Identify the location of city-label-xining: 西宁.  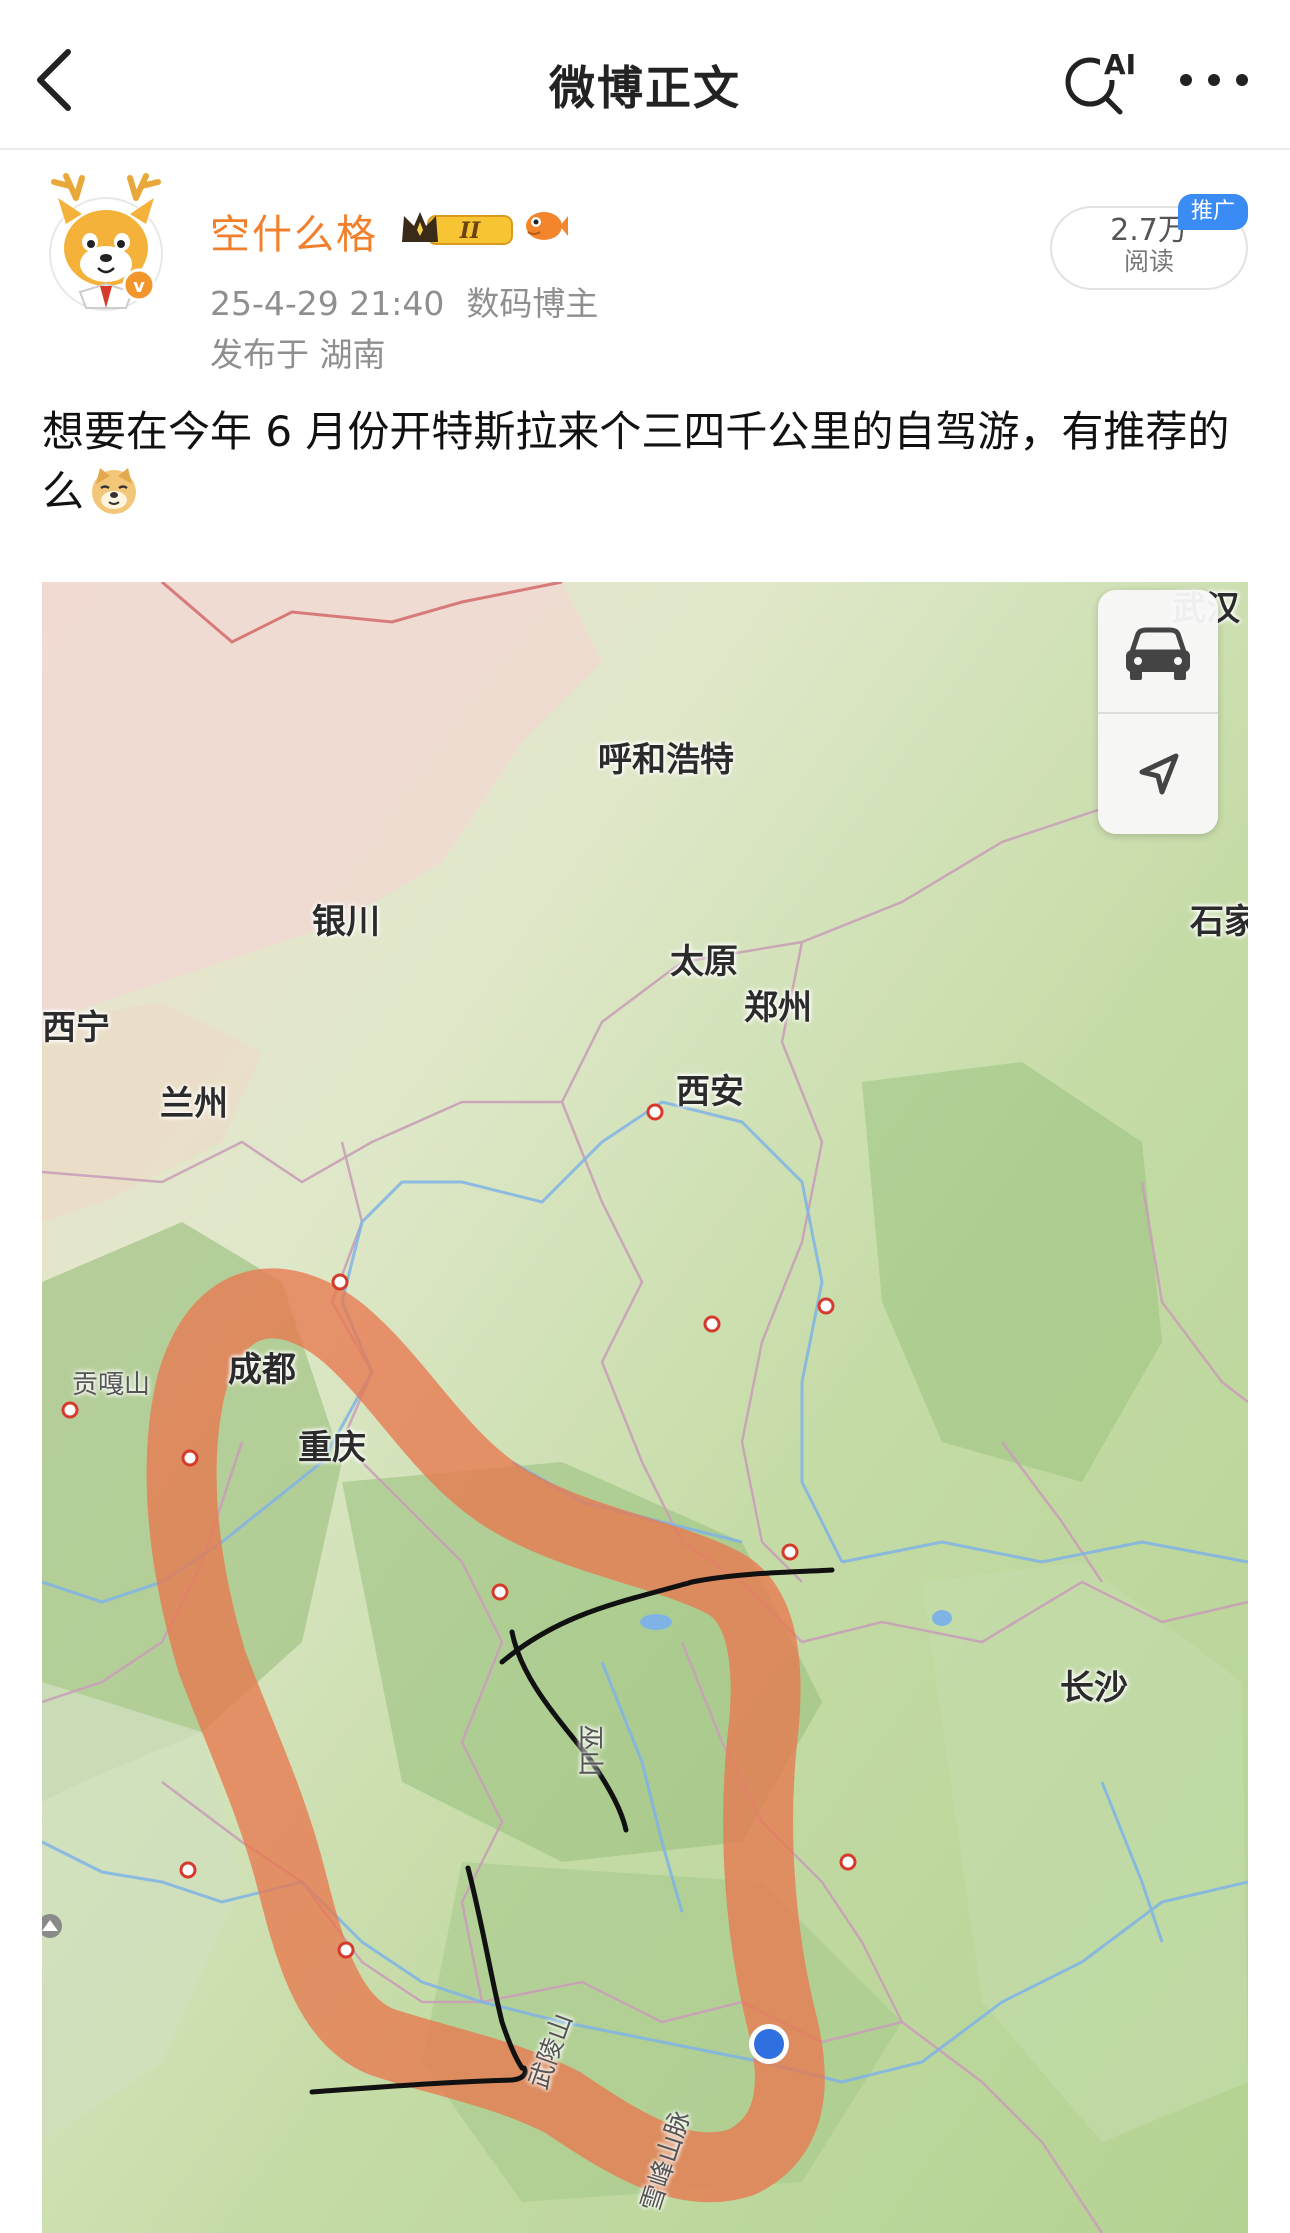
(76, 1028).